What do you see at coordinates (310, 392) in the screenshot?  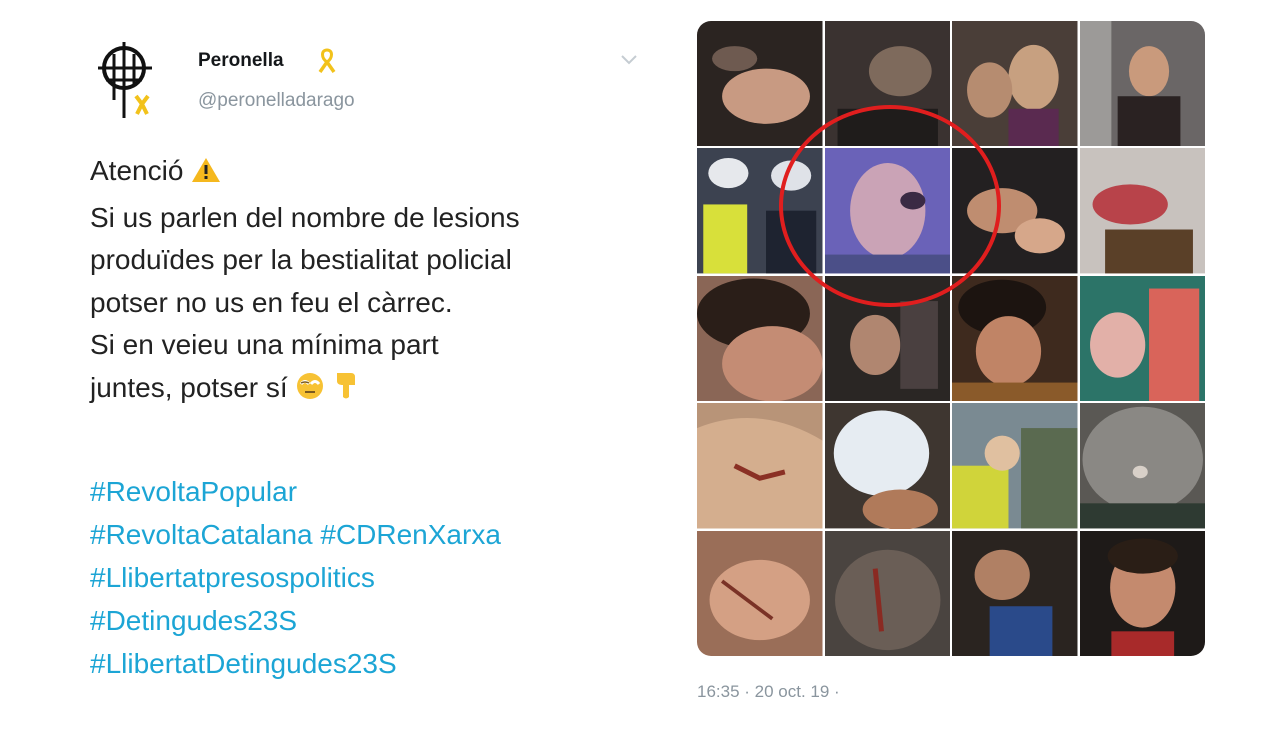 I see `dizzy-face-emoji-icon` at bounding box center [310, 392].